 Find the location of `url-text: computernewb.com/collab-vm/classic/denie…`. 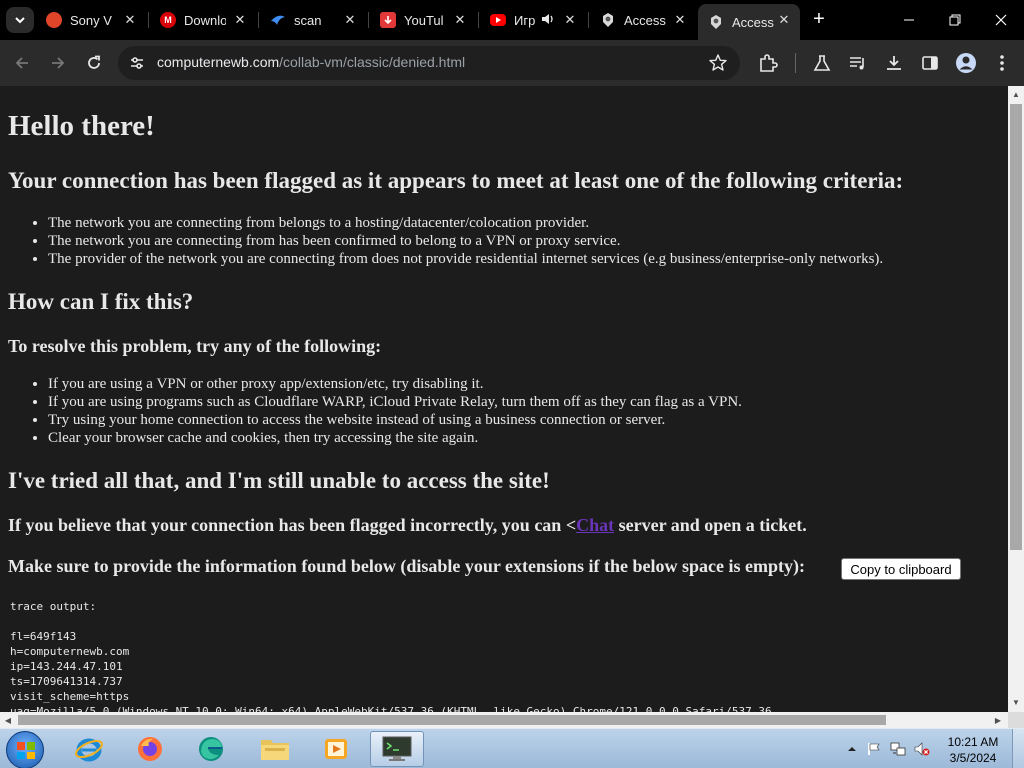

url-text: computernewb.com/collab-vm/classic/denie… is located at coordinates (311, 62).